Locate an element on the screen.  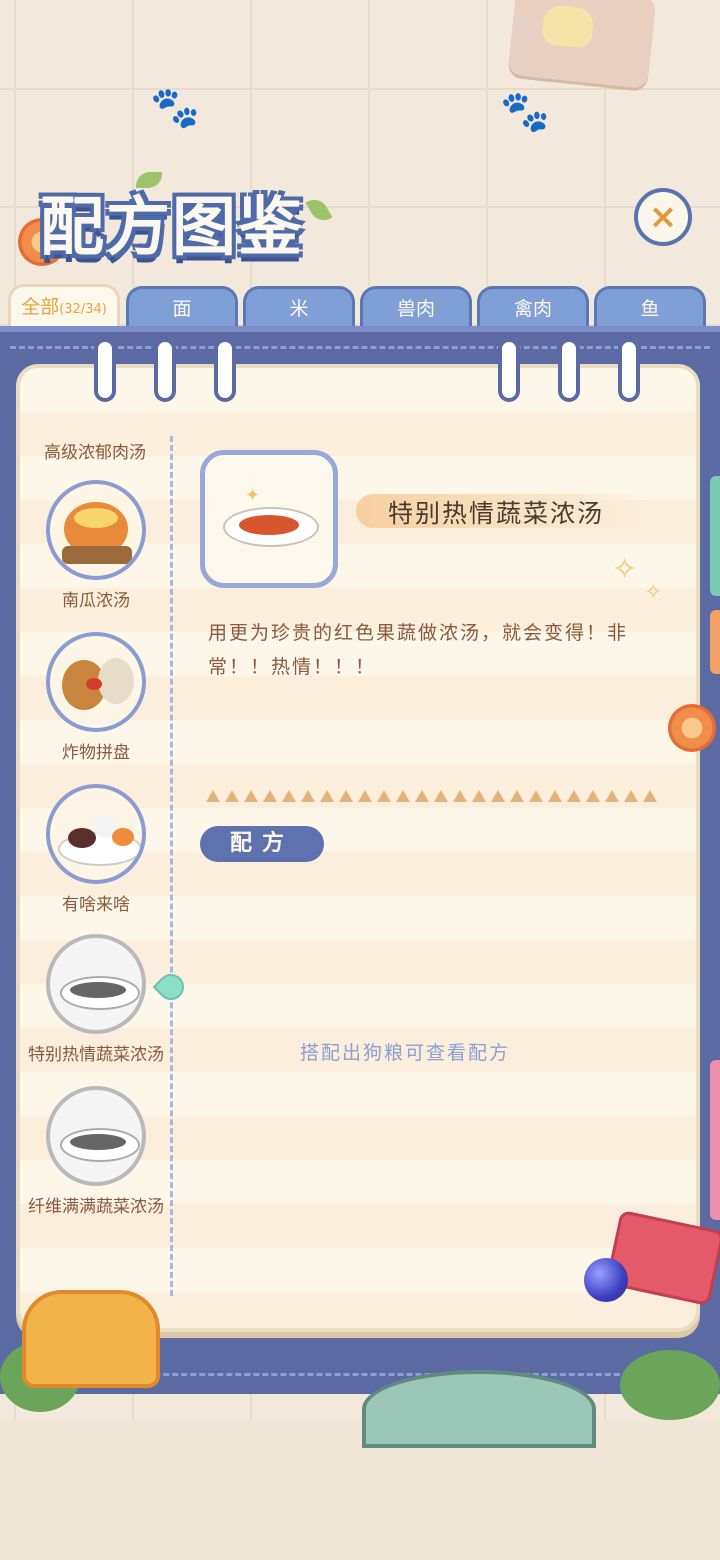
tab-label: 兽肉 is located at coordinates (415, 309).